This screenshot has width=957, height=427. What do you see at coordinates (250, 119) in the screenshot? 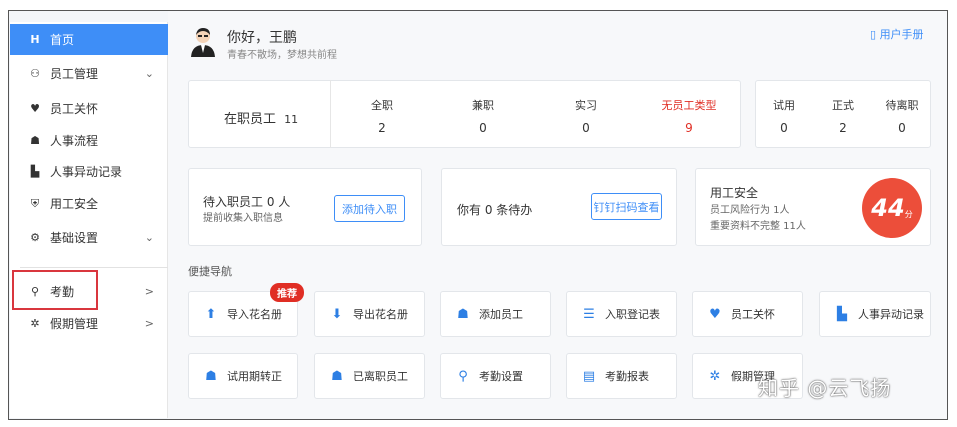
I see `onjob-label: 在职员工` at bounding box center [250, 119].